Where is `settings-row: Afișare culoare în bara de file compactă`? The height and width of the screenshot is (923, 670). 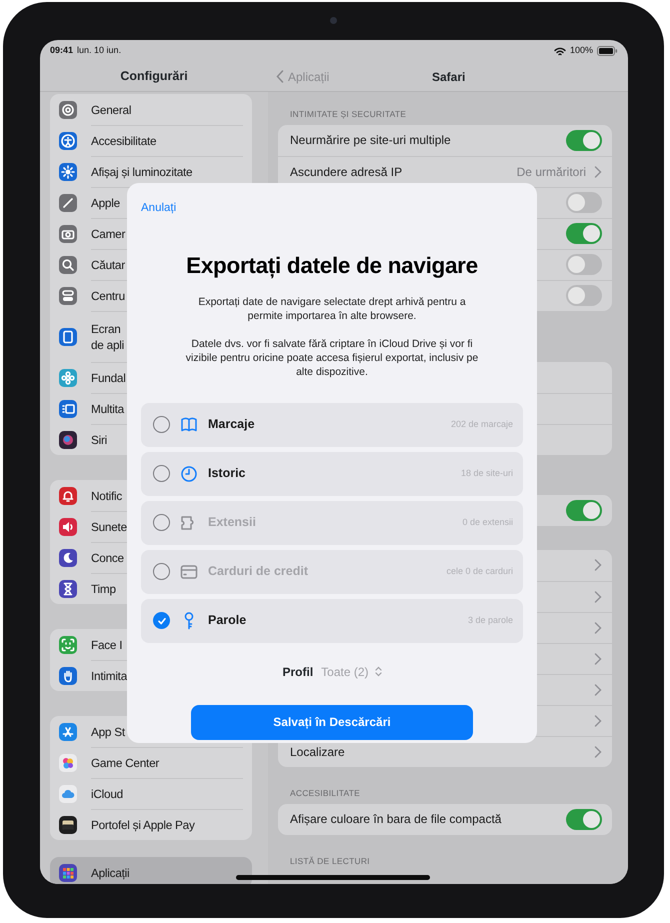 settings-row: Afișare culoare în bara de file compactă is located at coordinates (445, 819).